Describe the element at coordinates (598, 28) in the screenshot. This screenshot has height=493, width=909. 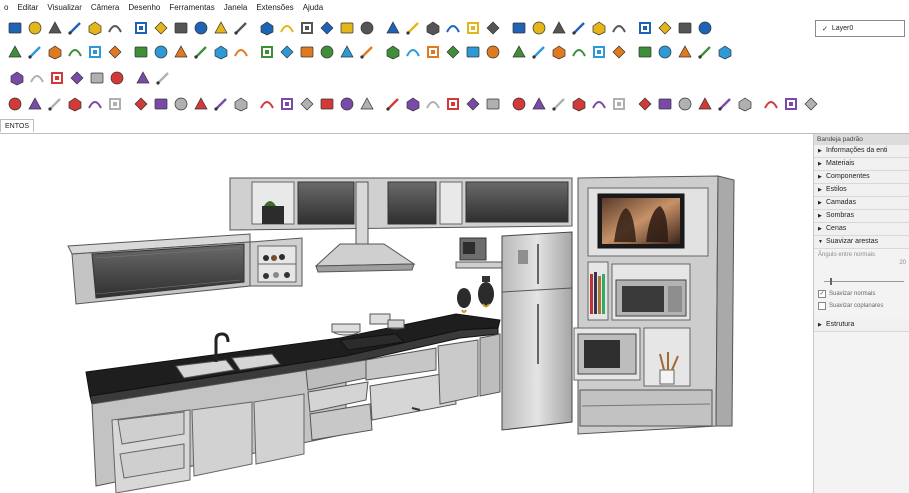
I see `section-cut-icon` at that location.